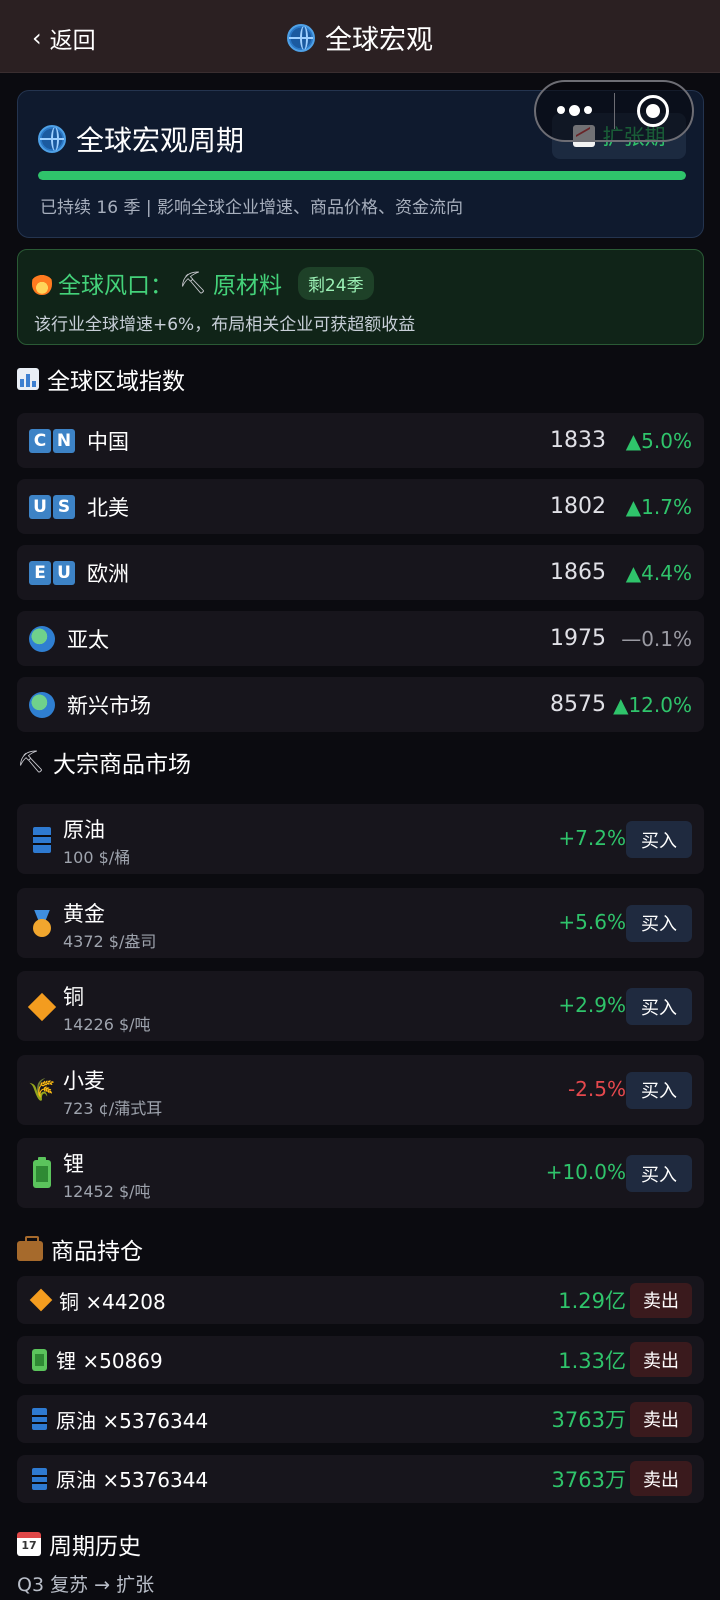 This screenshot has height=1600, width=720. Describe the element at coordinates (360, 638) in the screenshot. I see `region-row: 亚太 1975 —0.1%` at that location.